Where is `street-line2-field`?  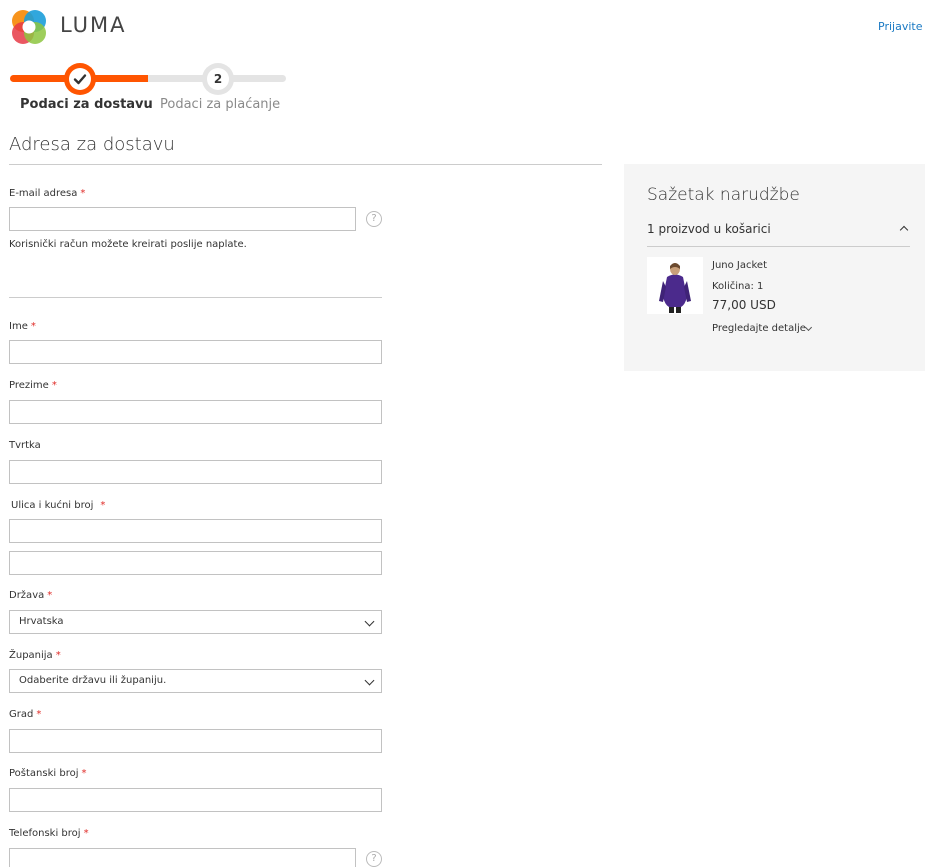 street-line2-field is located at coordinates (195, 563).